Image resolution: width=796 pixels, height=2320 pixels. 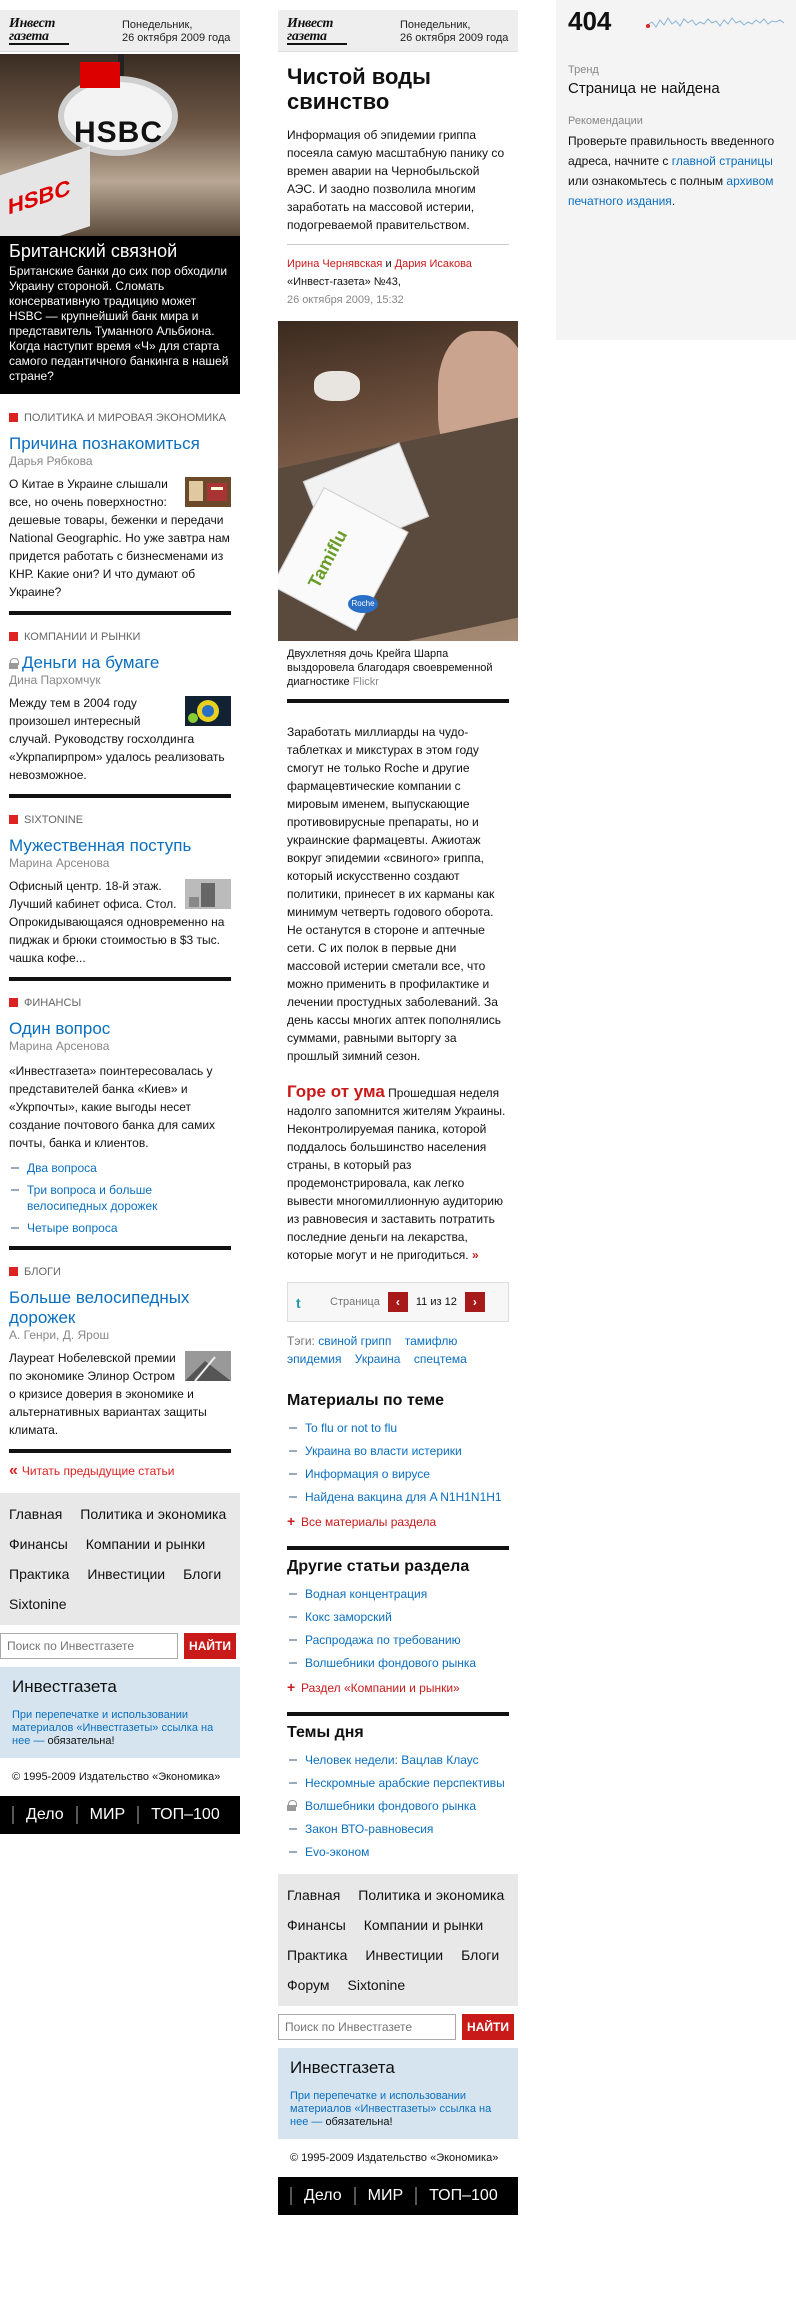 I want to click on lead-photo: HSBC HSBC, so click(x=120, y=145).